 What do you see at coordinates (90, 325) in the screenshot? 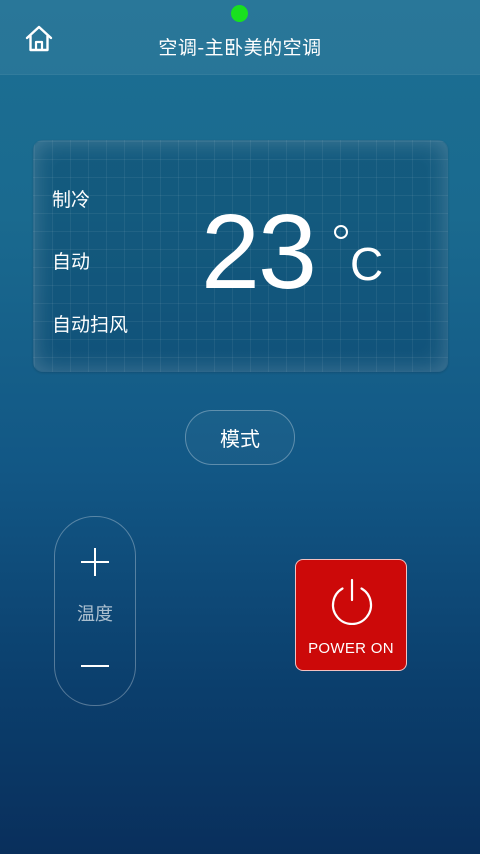
I see `swing-status-text: 自动扫风` at bounding box center [90, 325].